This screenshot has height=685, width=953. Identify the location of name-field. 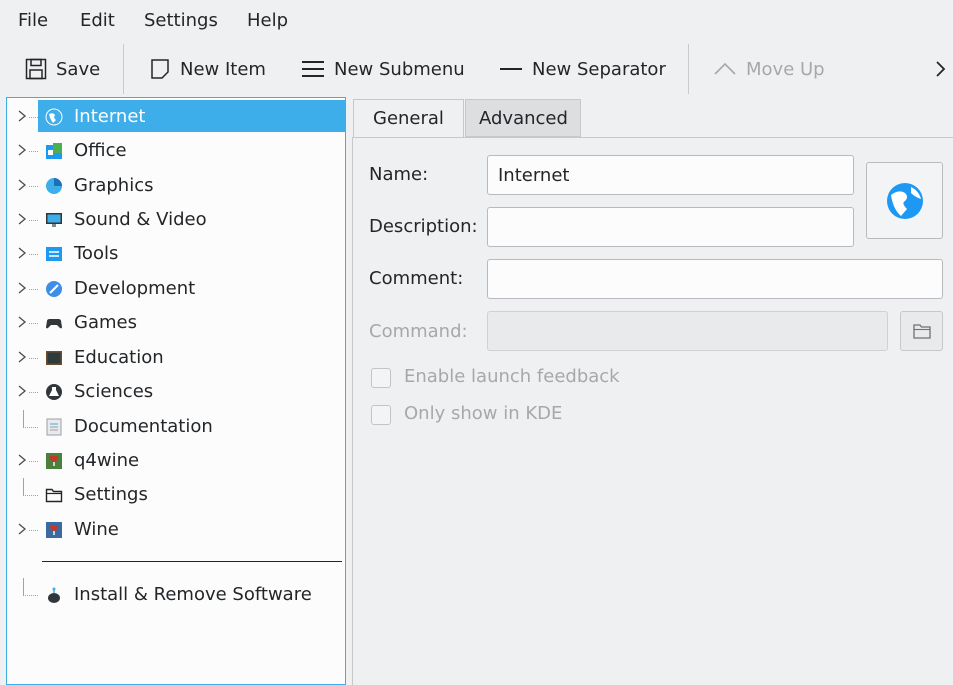
(670, 175).